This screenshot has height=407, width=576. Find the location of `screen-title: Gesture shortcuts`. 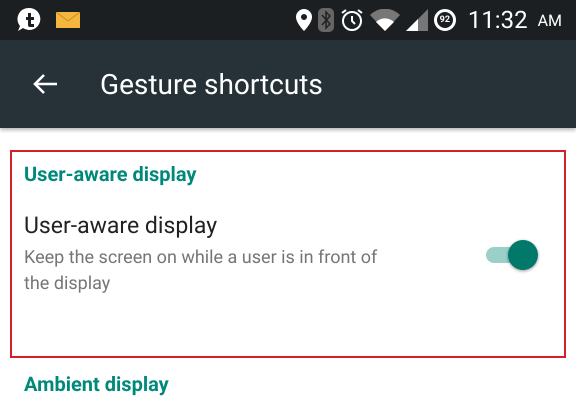

screen-title: Gesture shortcuts is located at coordinates (211, 84).